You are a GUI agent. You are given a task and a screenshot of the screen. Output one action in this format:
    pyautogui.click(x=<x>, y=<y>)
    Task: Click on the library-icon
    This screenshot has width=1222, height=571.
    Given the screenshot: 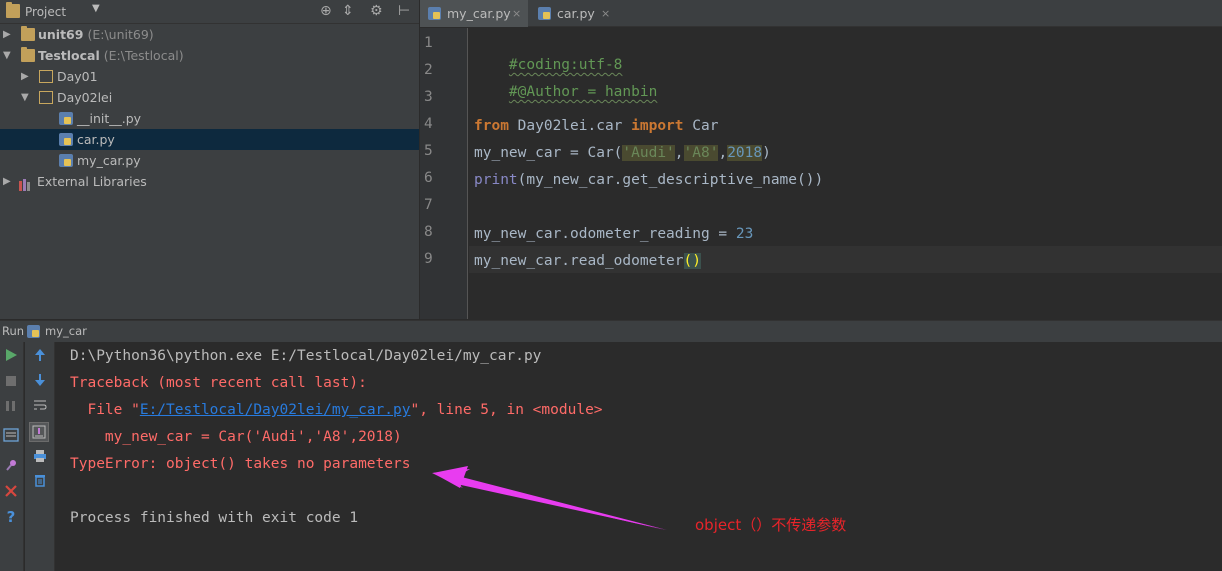 What is the action you would take?
    pyautogui.click(x=26, y=183)
    